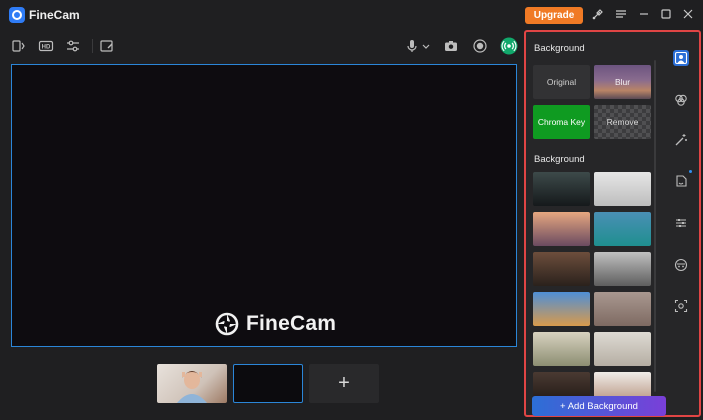 The height and width of the screenshot is (420, 703). What do you see at coordinates (426, 46) in the screenshot?
I see `chevron-down-icon` at bounding box center [426, 46].